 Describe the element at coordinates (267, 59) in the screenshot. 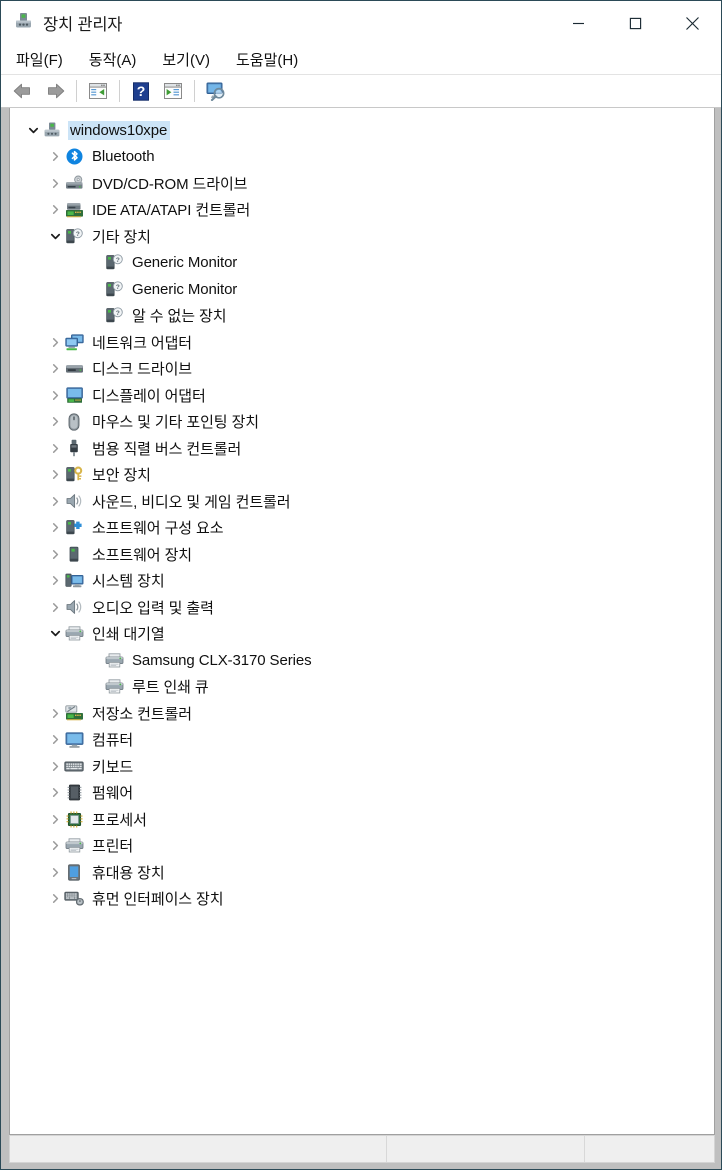

I see `menu-help: 도움말(H)` at that location.